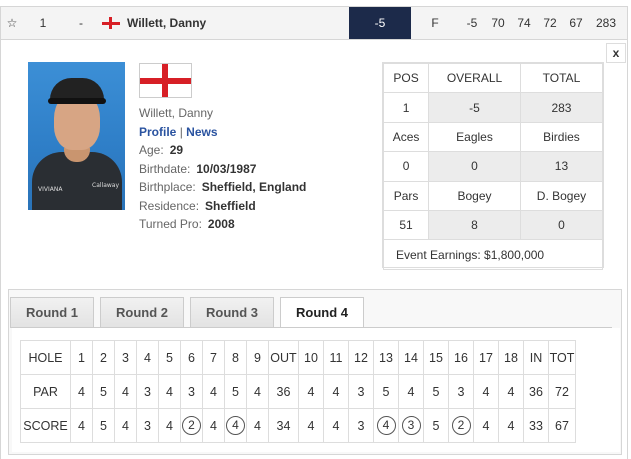  Describe the element at coordinates (474, 195) in the screenshot. I see `stat-header: Bogey` at that location.